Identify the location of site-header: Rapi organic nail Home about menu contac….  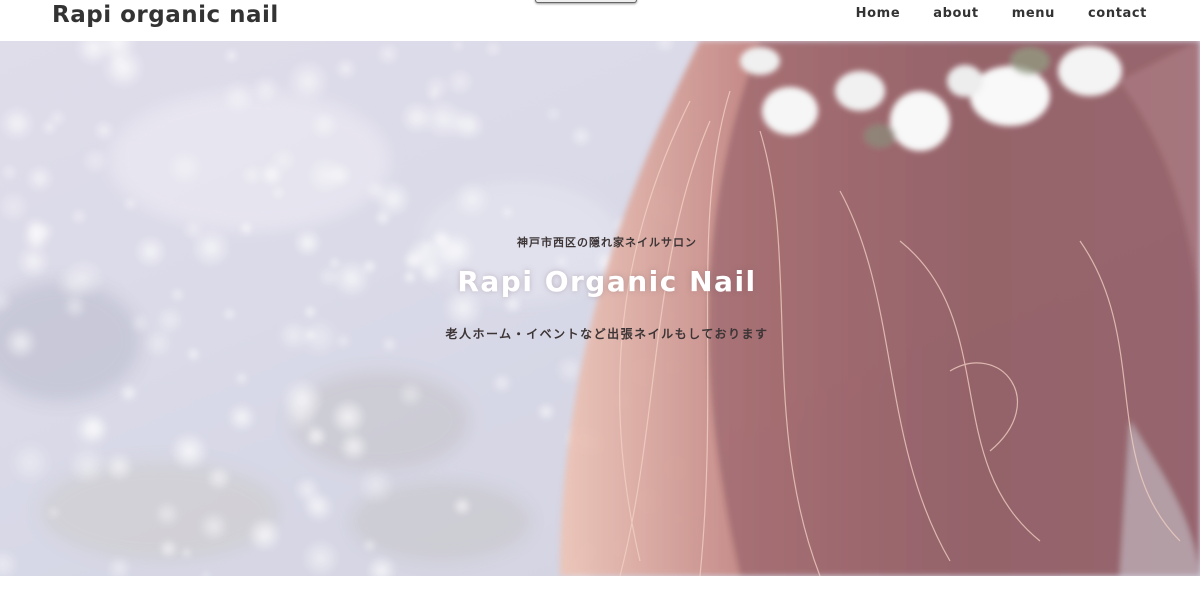
(600, 20).